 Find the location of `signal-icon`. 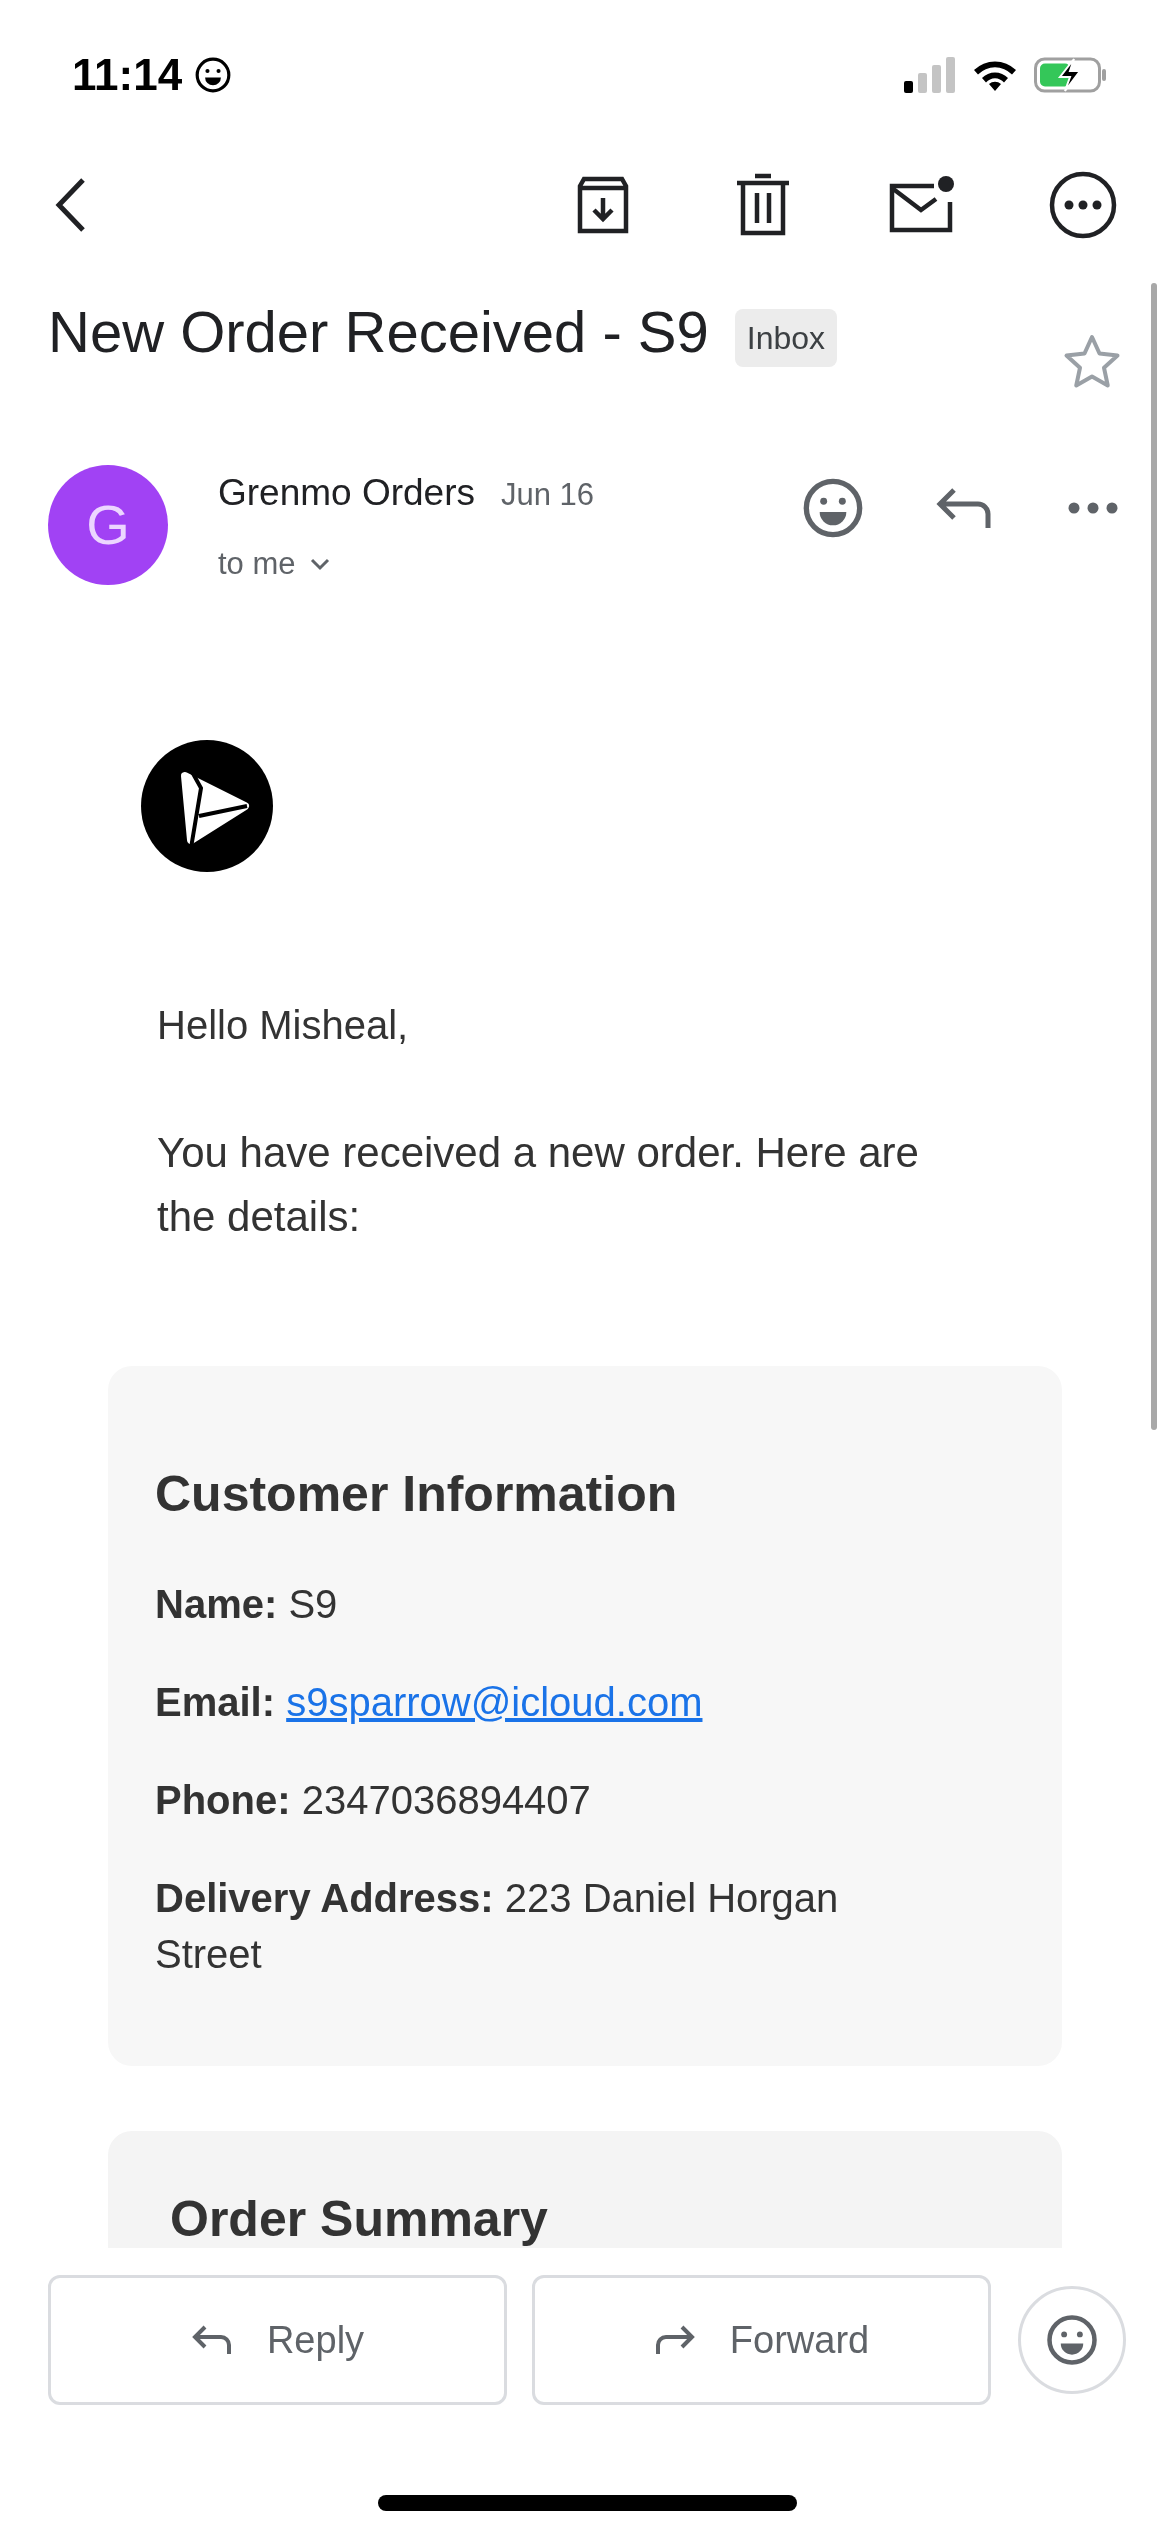

signal-icon is located at coordinates (930, 75).